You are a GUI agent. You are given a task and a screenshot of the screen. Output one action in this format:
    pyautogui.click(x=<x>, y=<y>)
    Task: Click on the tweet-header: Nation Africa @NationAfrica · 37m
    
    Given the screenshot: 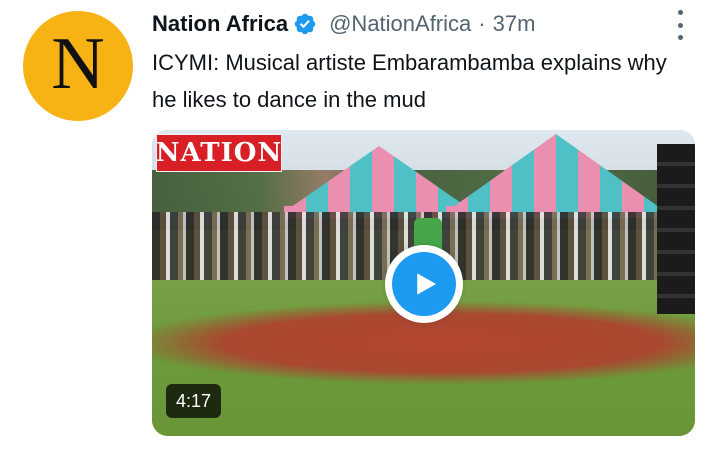 What is the action you would take?
    pyautogui.click(x=343, y=24)
    